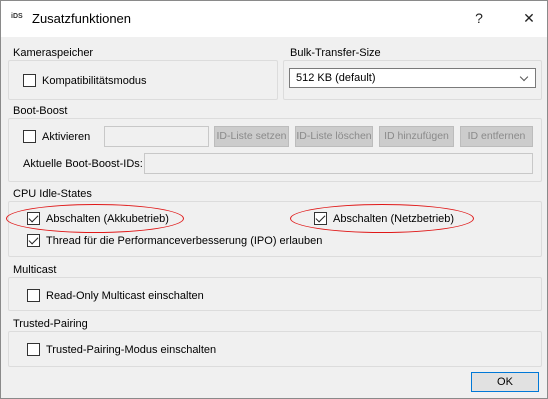 This screenshot has height=399, width=548. I want to click on id-remove-button: ID entfernen, so click(496, 136).